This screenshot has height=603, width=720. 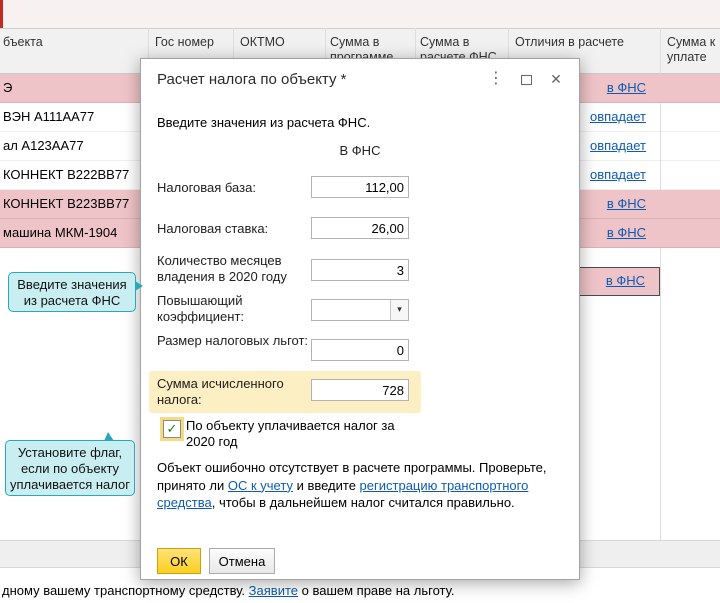 I want to click on close-button: ✕, so click(x=556, y=79).